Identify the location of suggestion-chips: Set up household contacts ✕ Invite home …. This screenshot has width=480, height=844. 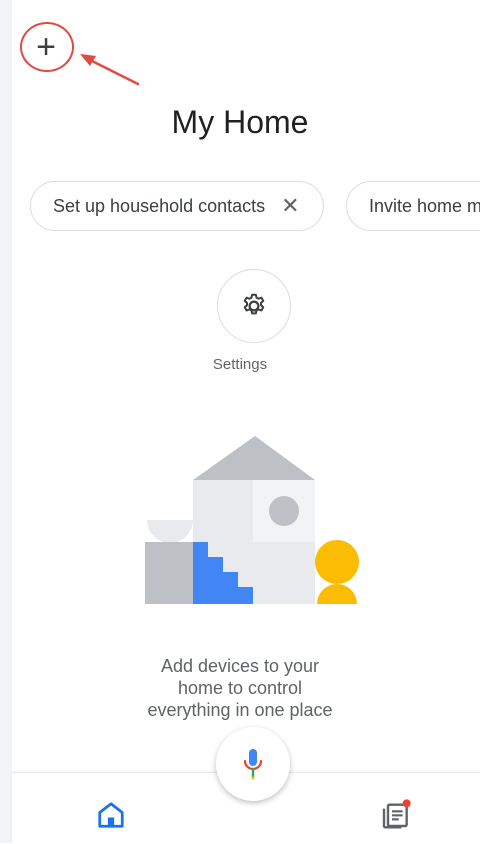
(255, 207).